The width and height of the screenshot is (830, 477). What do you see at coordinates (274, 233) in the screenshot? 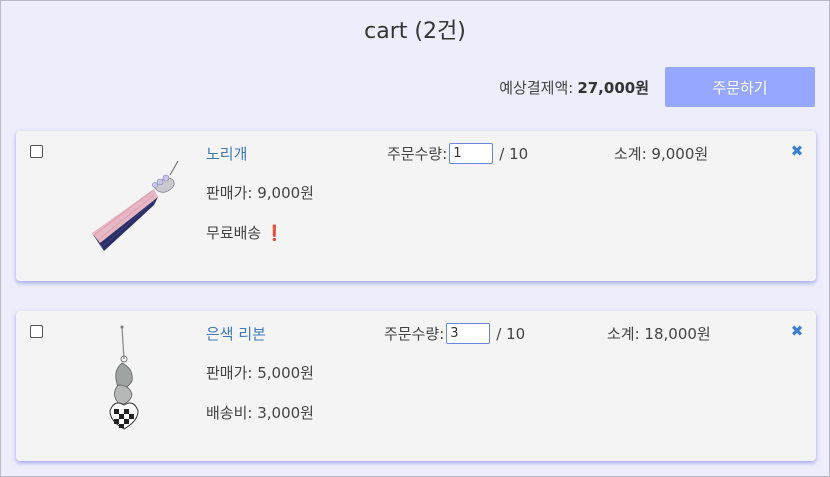
I see `exclamation-icon: ❗` at bounding box center [274, 233].